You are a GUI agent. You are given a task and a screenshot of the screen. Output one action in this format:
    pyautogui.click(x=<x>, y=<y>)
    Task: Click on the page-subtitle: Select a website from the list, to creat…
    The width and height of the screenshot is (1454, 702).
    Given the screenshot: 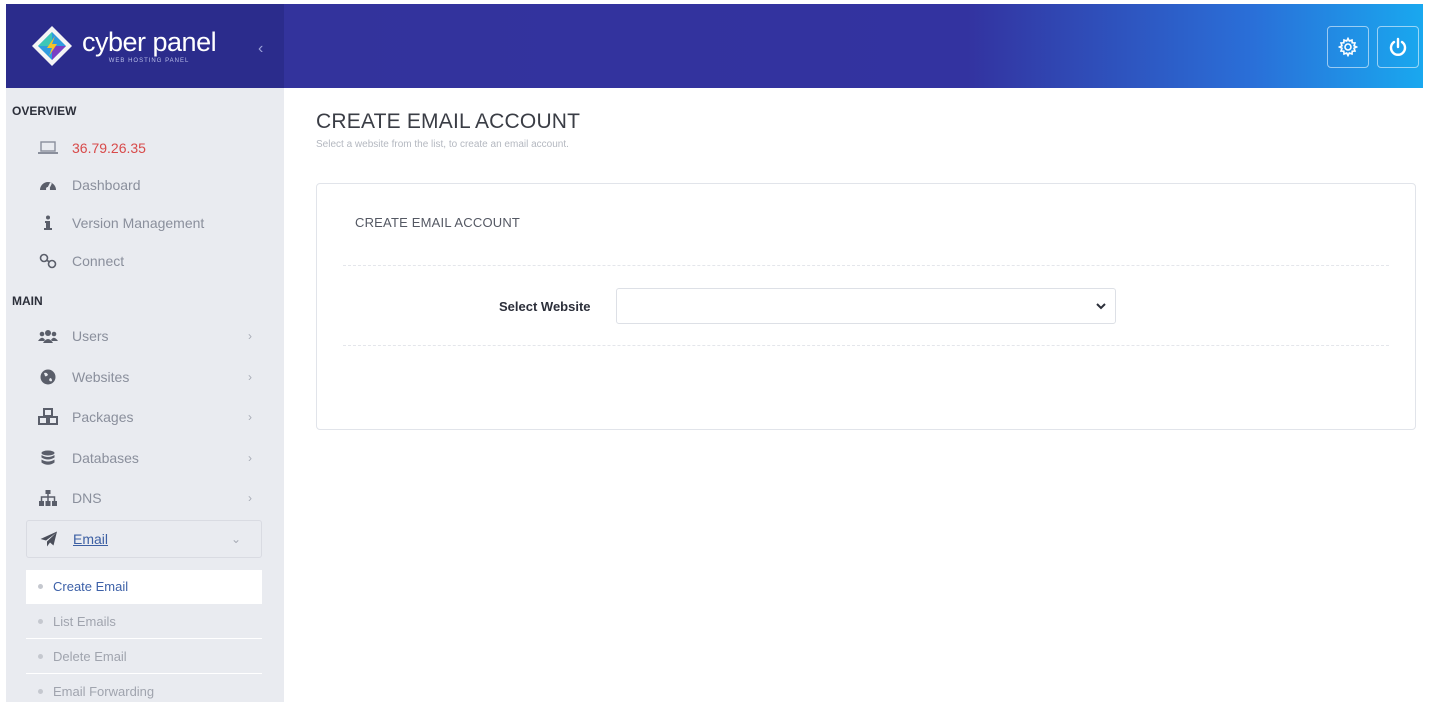 What is the action you would take?
    pyautogui.click(x=442, y=144)
    